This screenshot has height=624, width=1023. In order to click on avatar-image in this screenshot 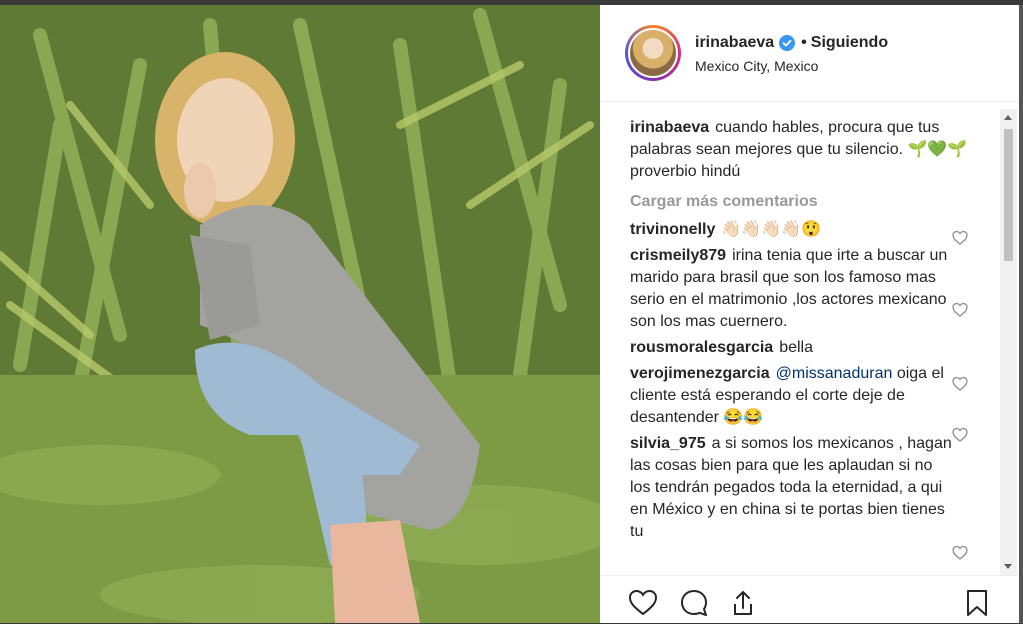, I will do `click(653, 53)`.